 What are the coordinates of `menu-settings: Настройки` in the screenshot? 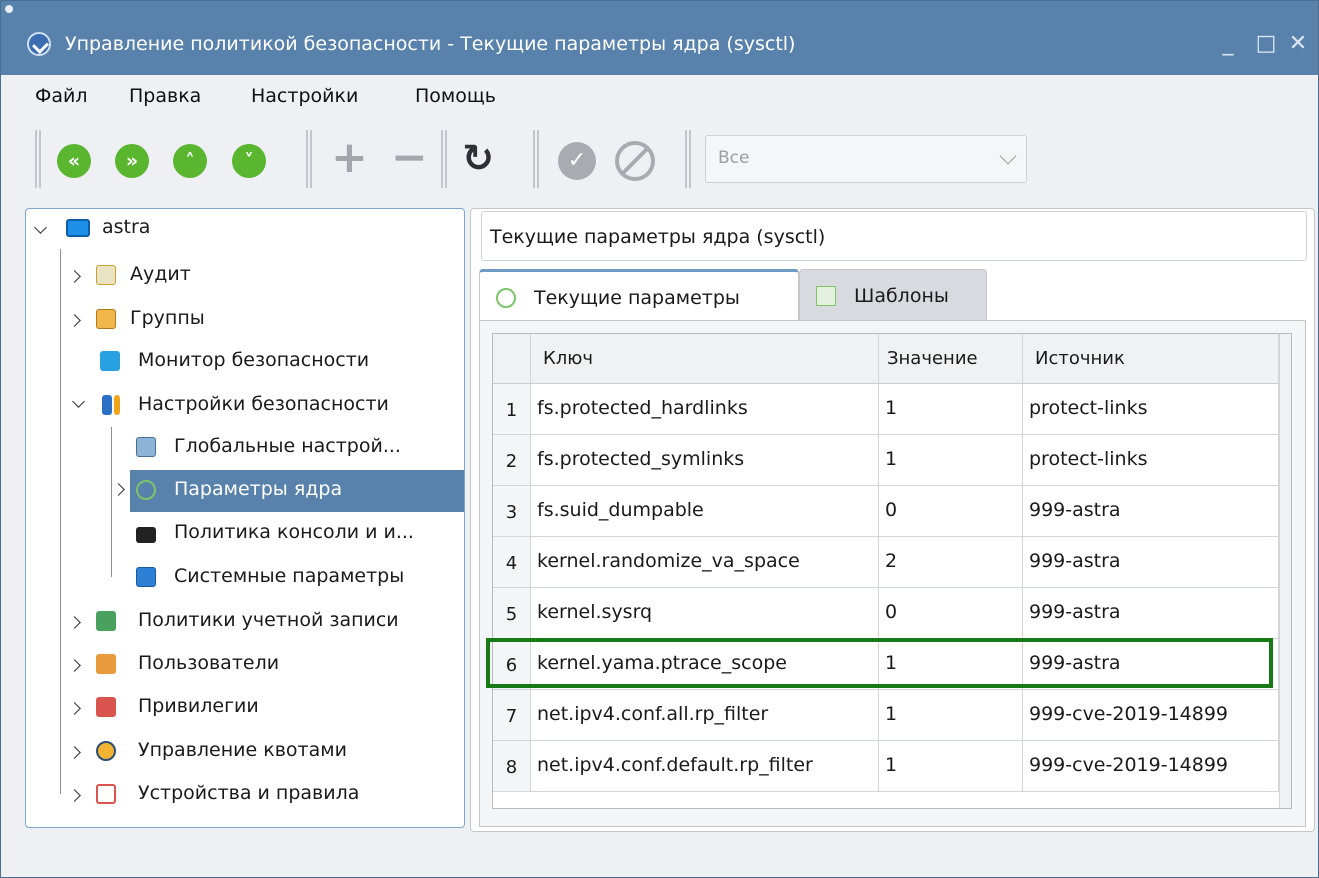 It's located at (304, 96).